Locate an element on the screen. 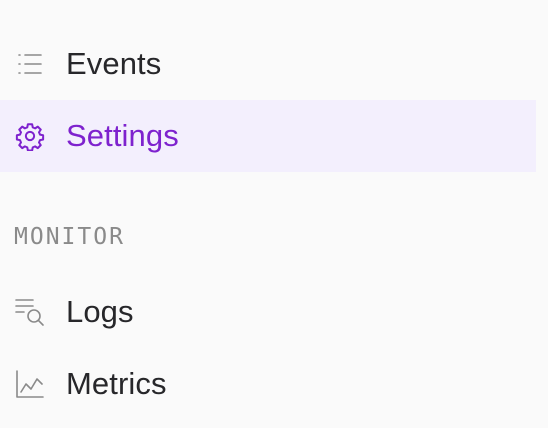  sidebar-item-label: Logs is located at coordinates (100, 311).